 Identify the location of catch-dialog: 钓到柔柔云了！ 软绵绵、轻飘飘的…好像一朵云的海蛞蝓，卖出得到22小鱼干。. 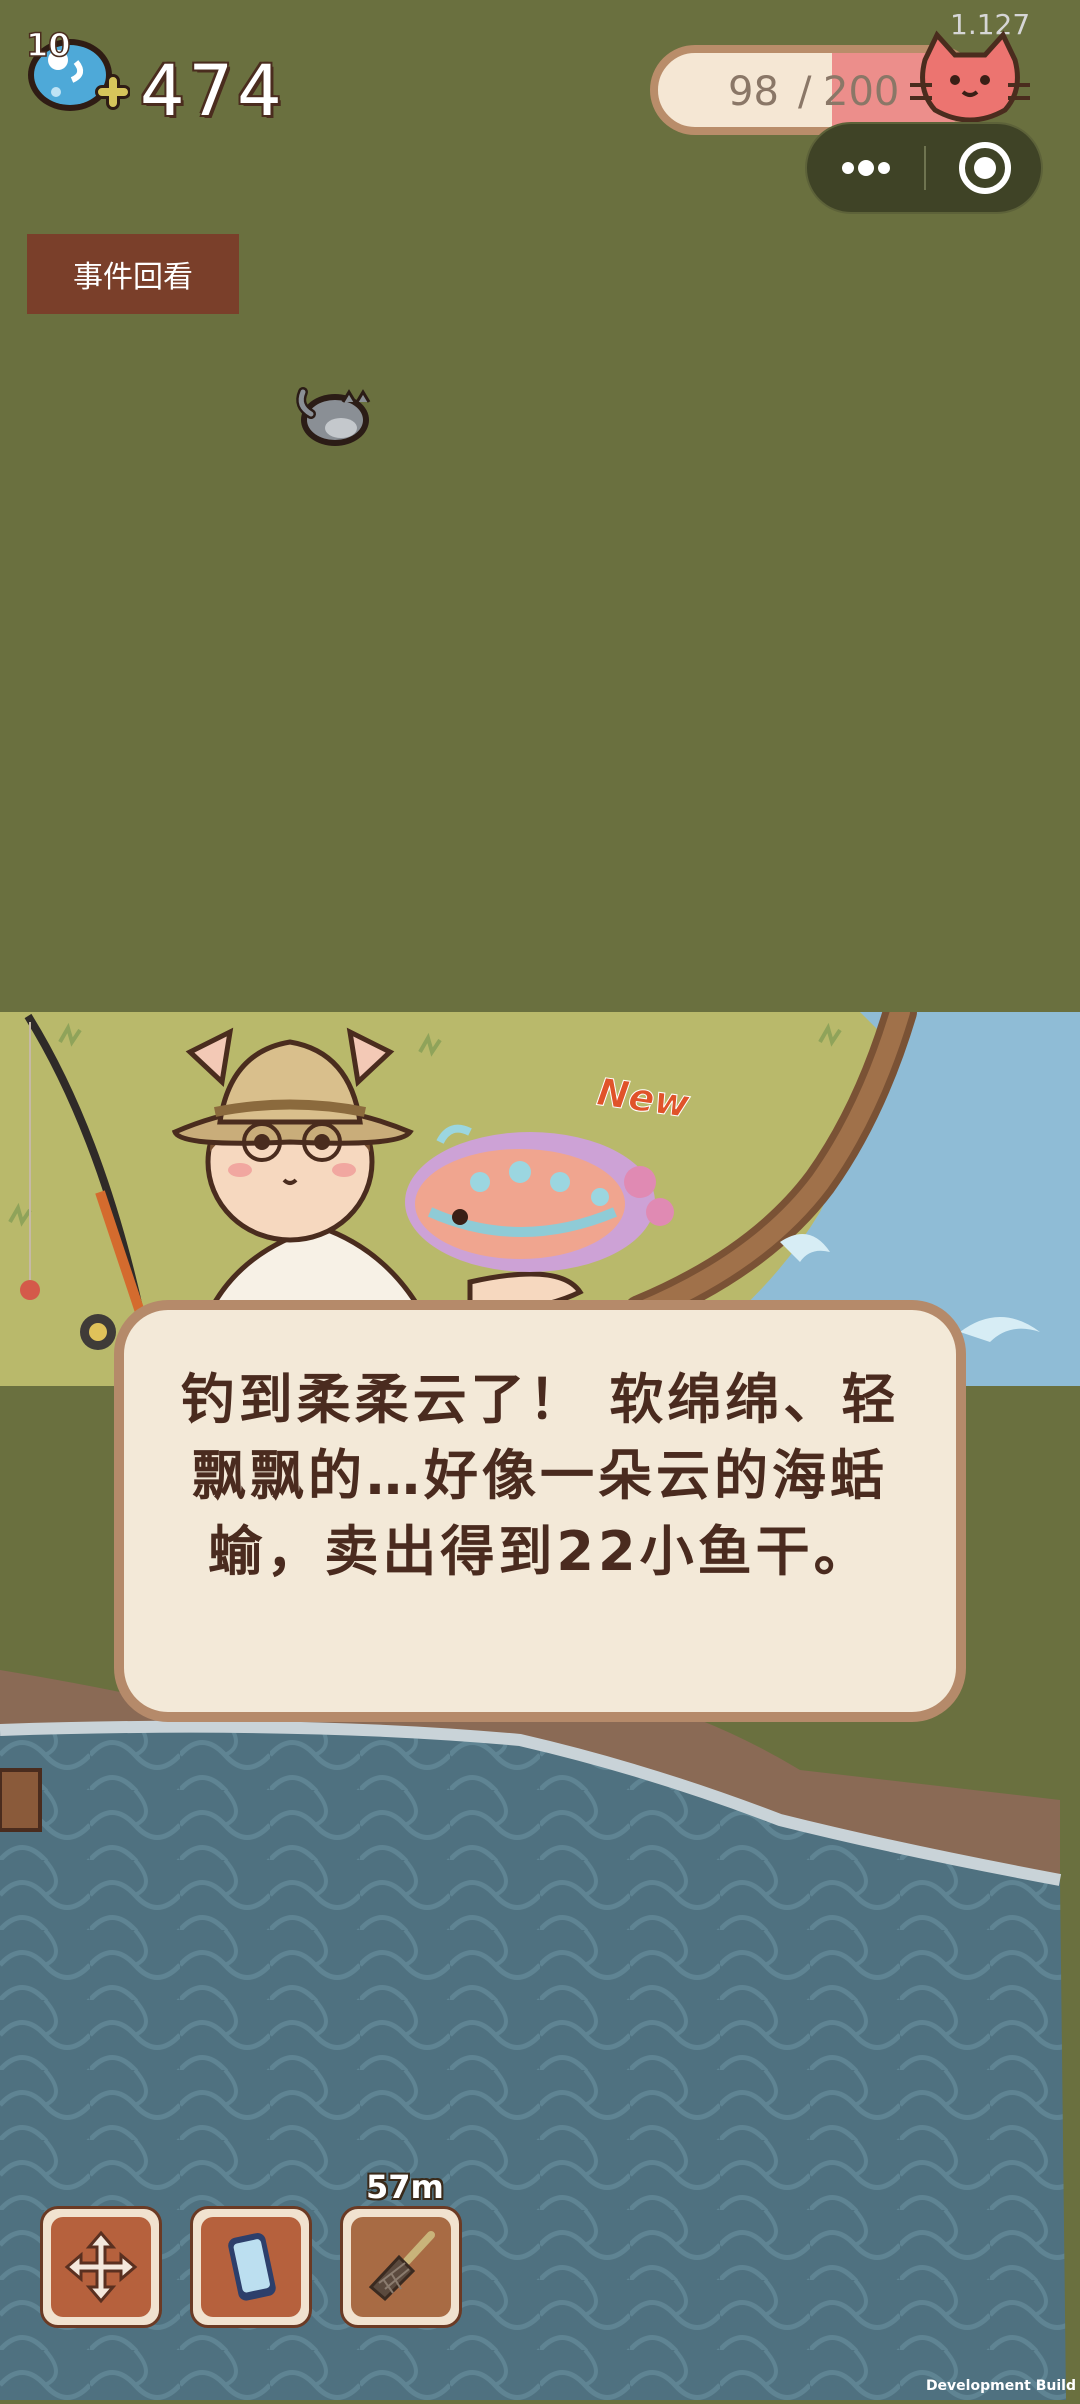
(540, 1511).